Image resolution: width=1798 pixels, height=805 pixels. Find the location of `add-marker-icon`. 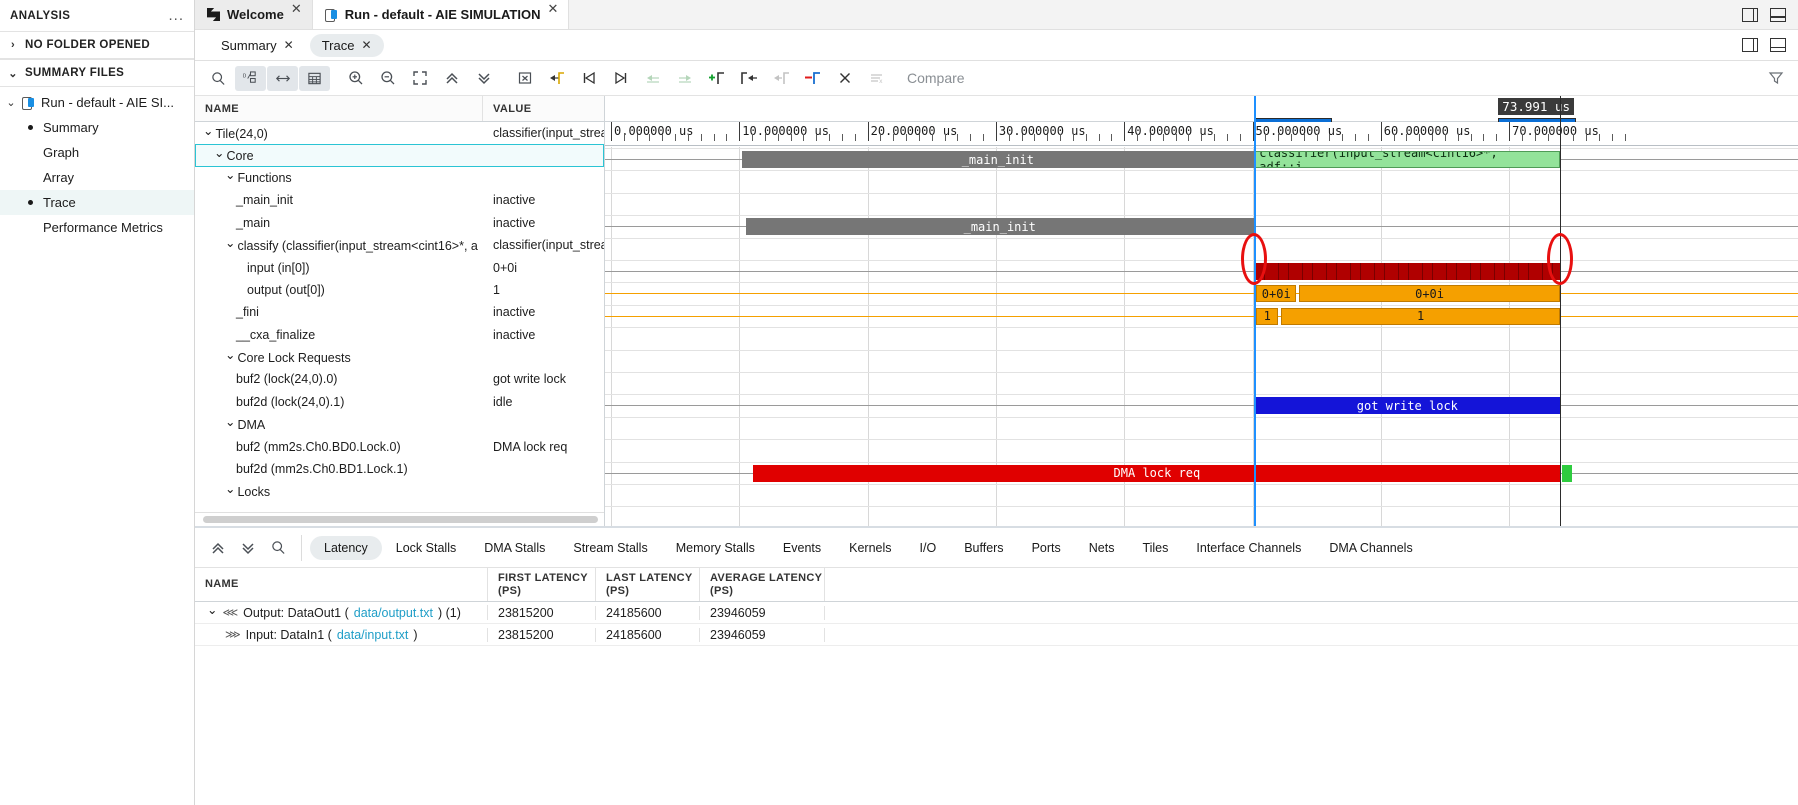

add-marker-icon is located at coordinates (556, 78).